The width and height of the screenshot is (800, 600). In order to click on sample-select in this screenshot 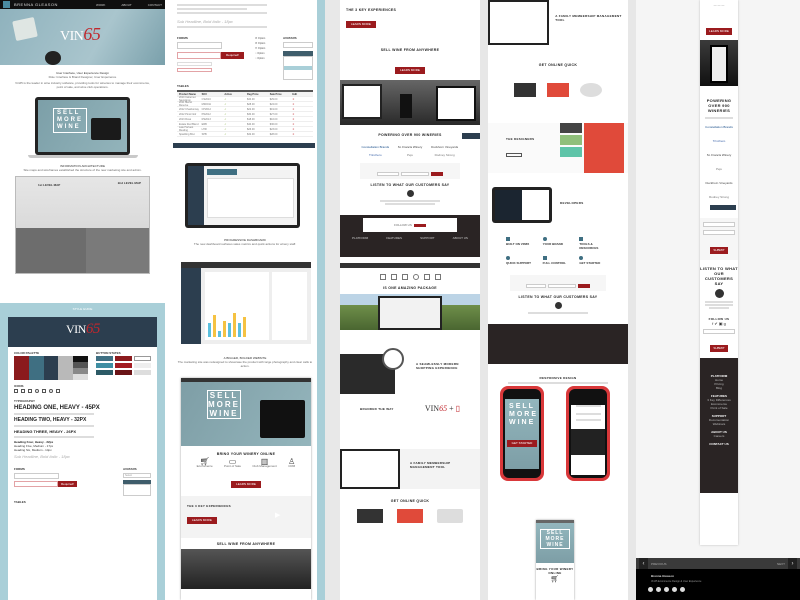, I will do `click(298, 45)`.